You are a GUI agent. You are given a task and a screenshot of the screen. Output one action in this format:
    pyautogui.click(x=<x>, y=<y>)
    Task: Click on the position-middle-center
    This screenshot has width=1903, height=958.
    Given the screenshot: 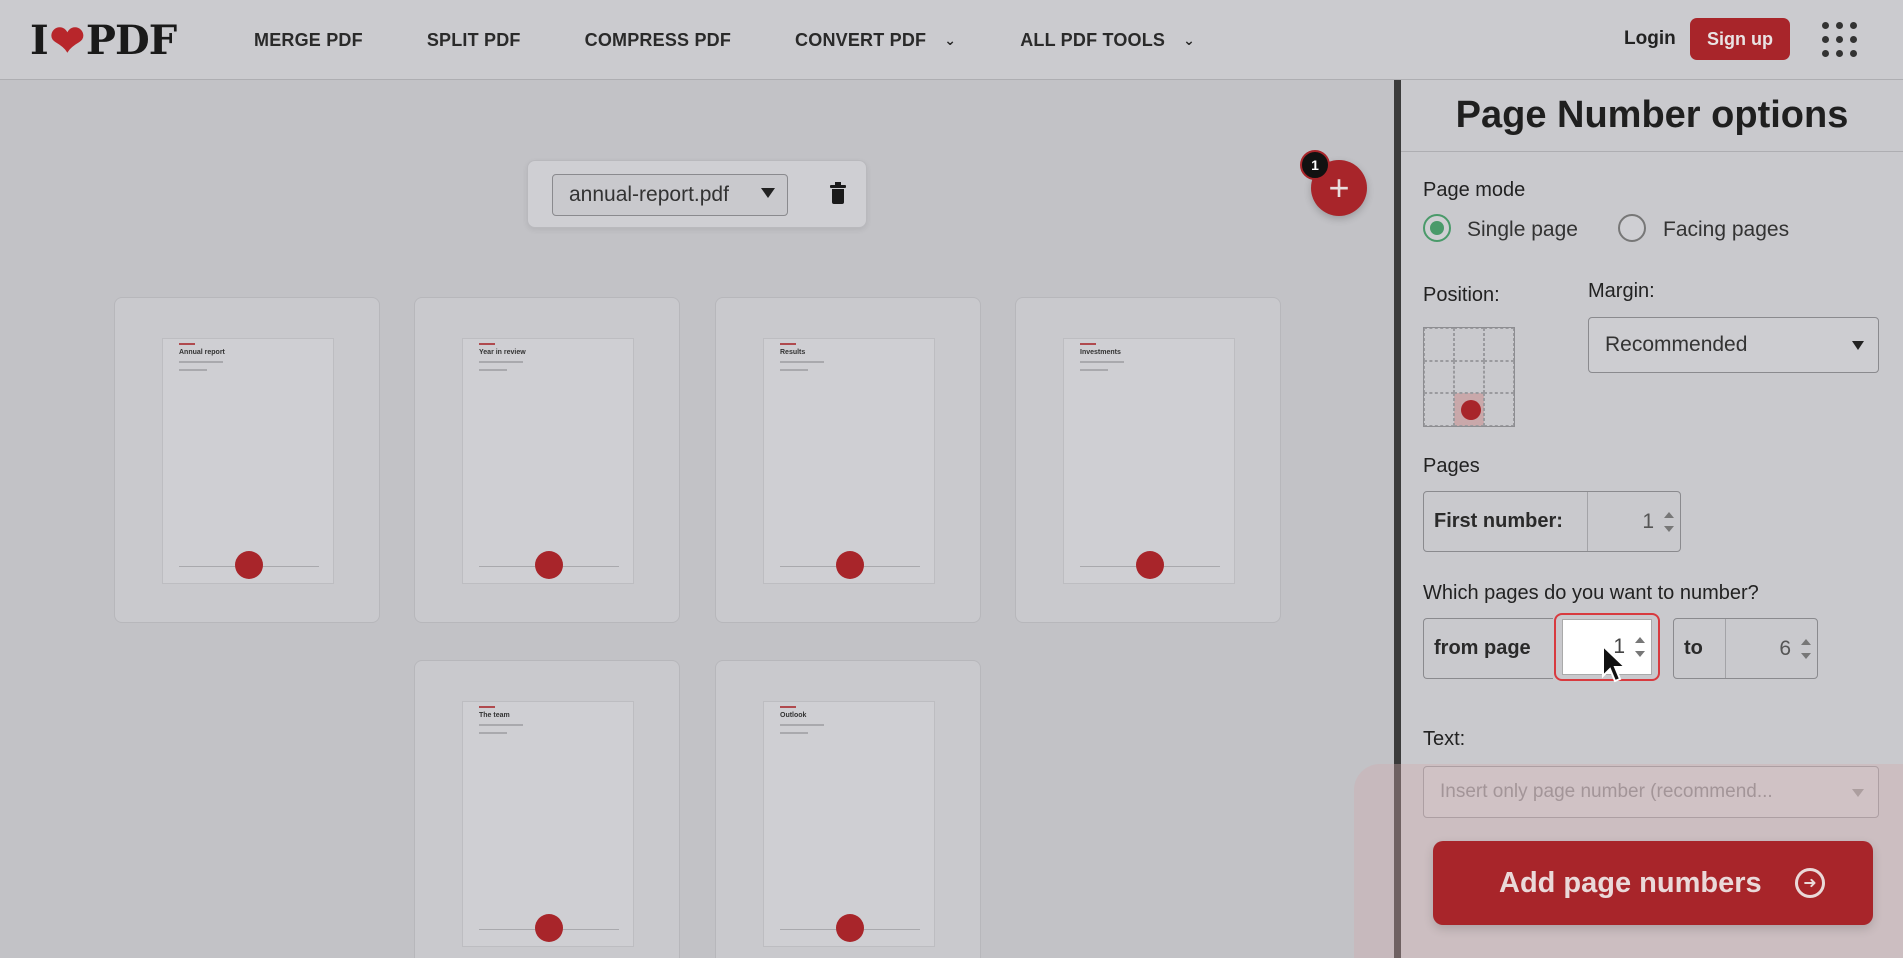 What is the action you would take?
    pyautogui.click(x=1469, y=377)
    